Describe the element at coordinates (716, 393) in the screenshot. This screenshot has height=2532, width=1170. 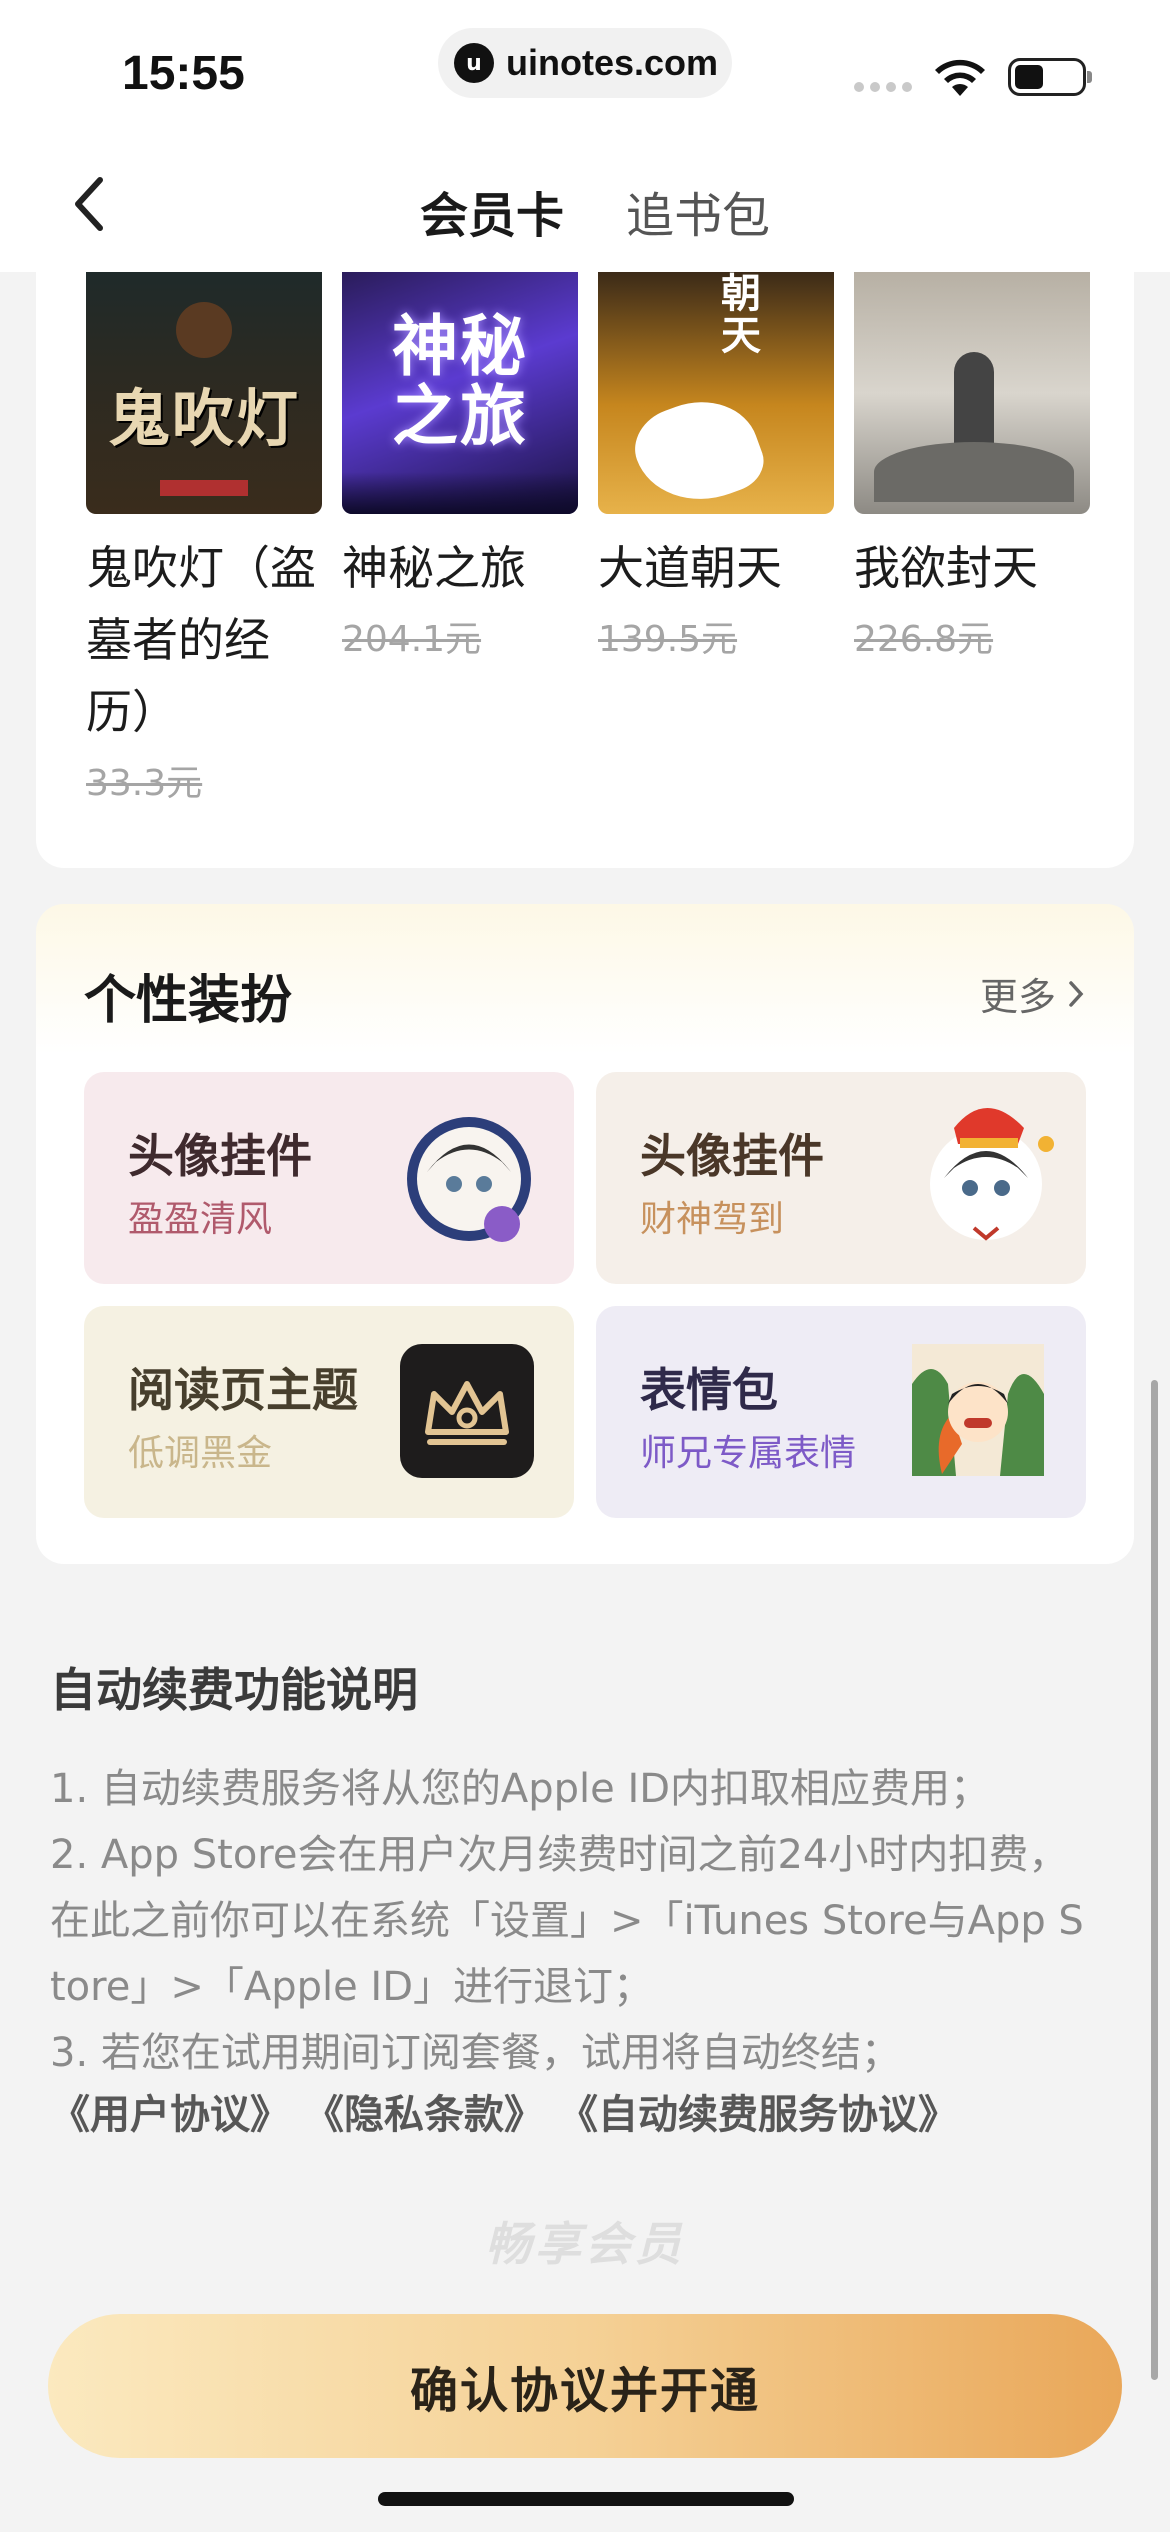
I see `book-cover: 朝天` at that location.